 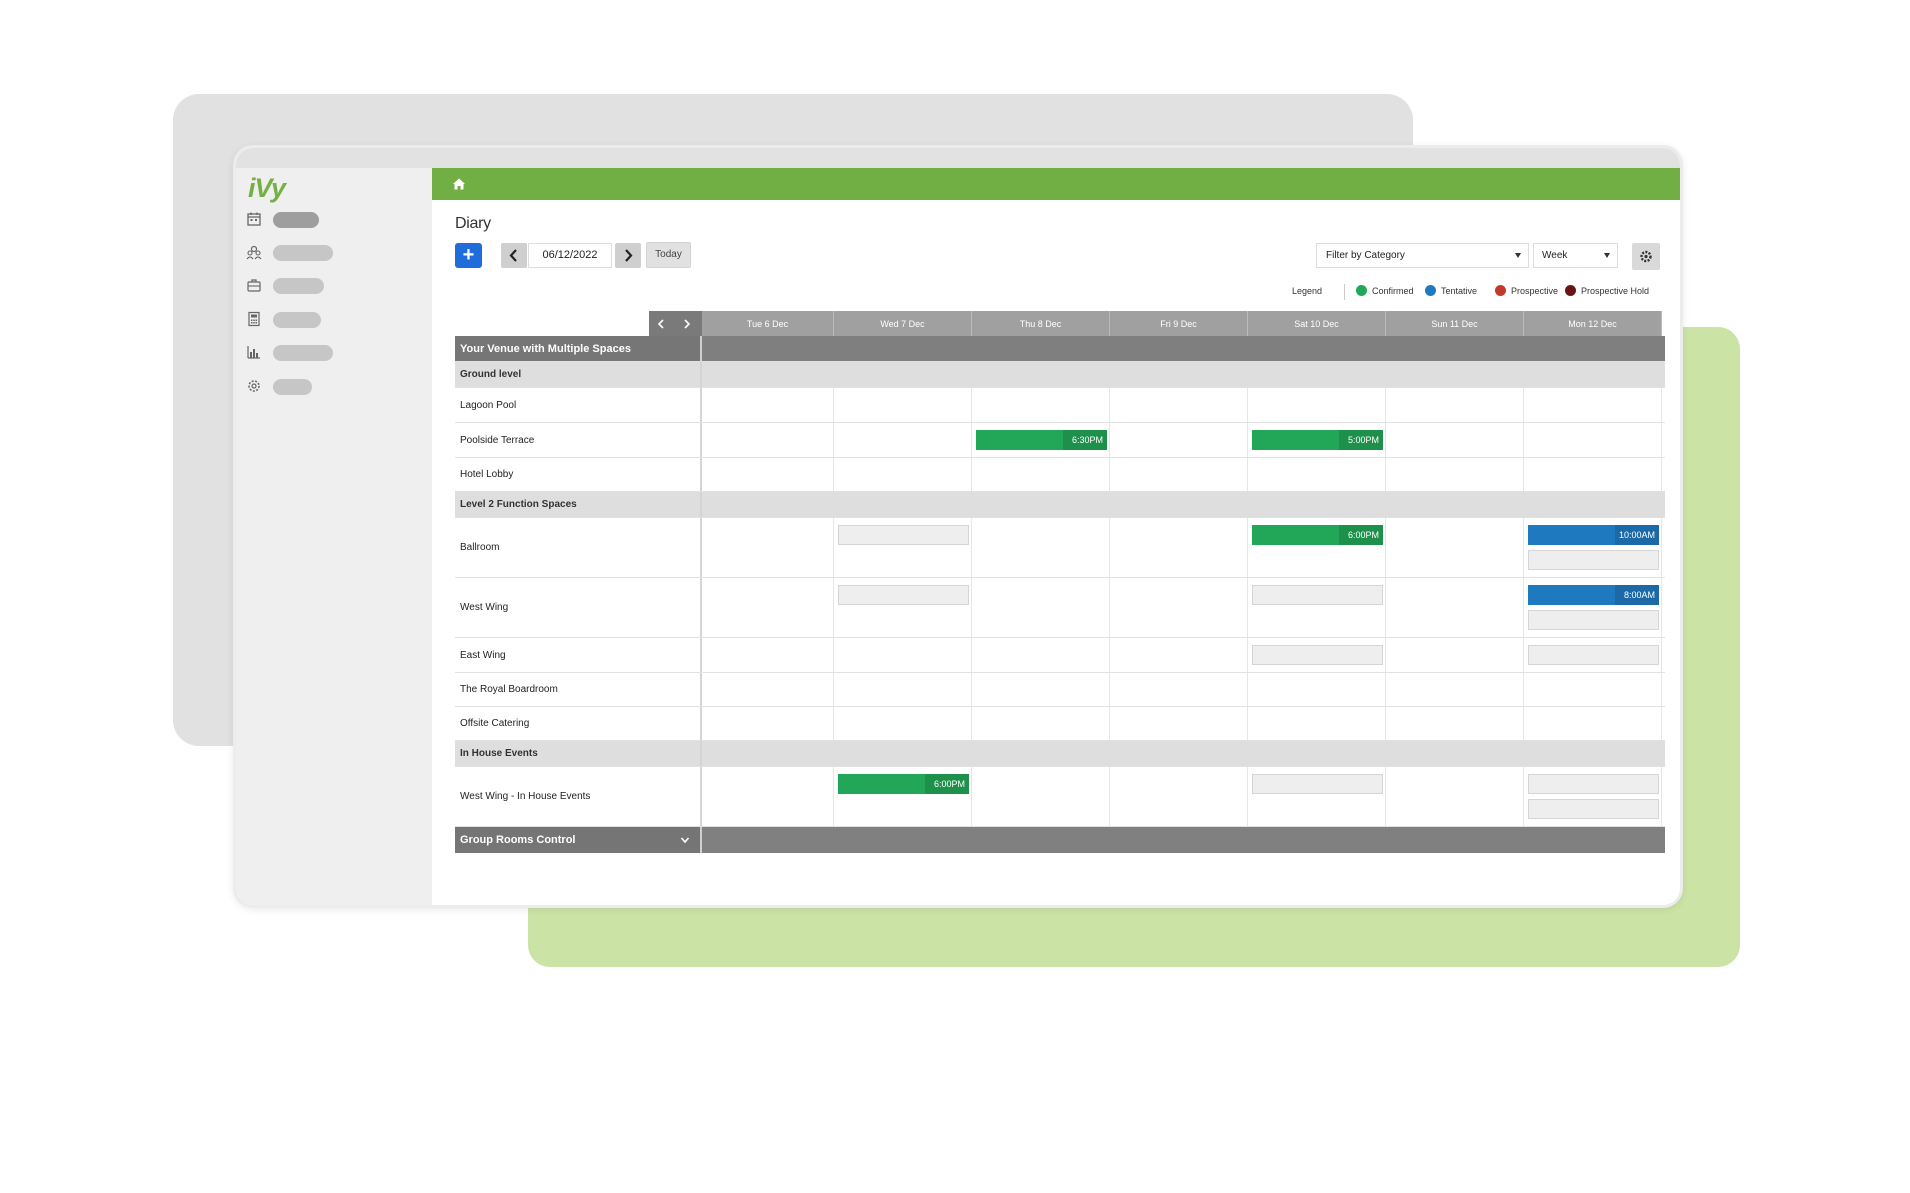 What do you see at coordinates (285, 285) in the screenshot?
I see `sidebar-item-events` at bounding box center [285, 285].